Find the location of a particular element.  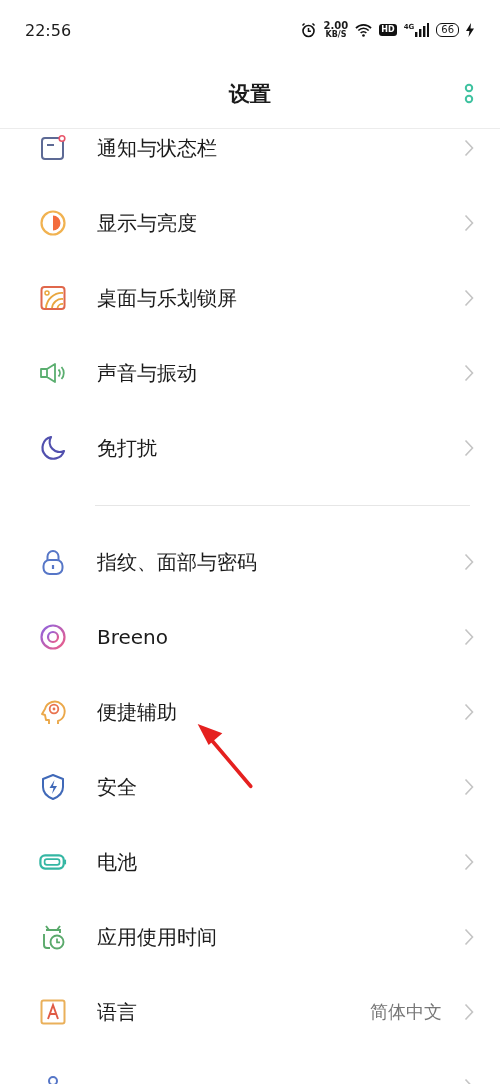

item-label: 免打扰 is located at coordinates (127, 448).